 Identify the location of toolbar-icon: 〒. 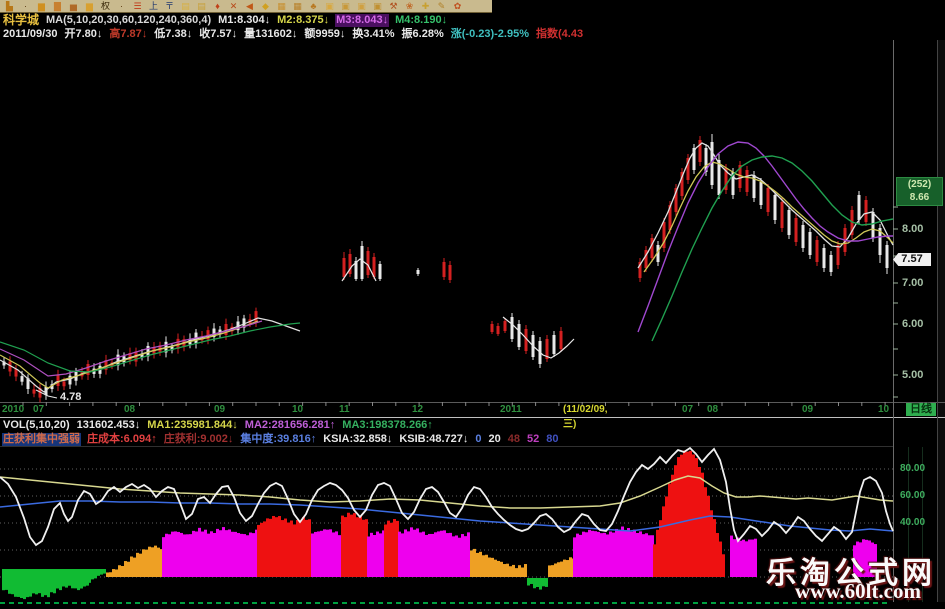
(169, 6).